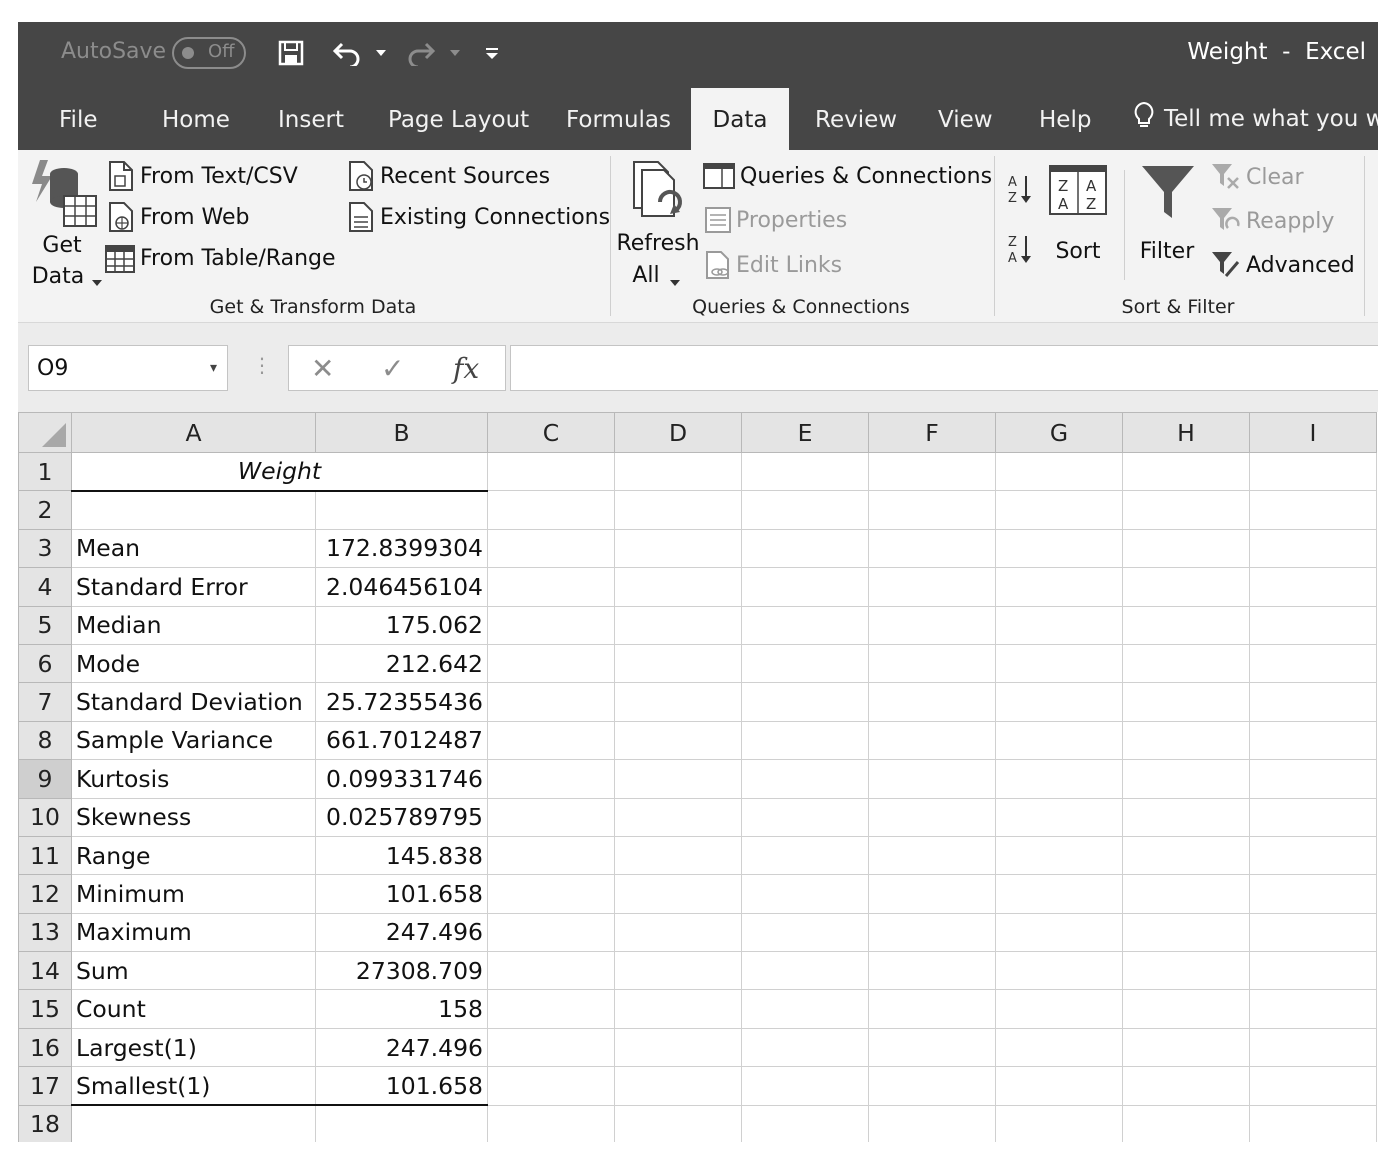 This screenshot has height=1156, width=1396. I want to click on stat-value-cell: 661.7012487, so click(401, 740).